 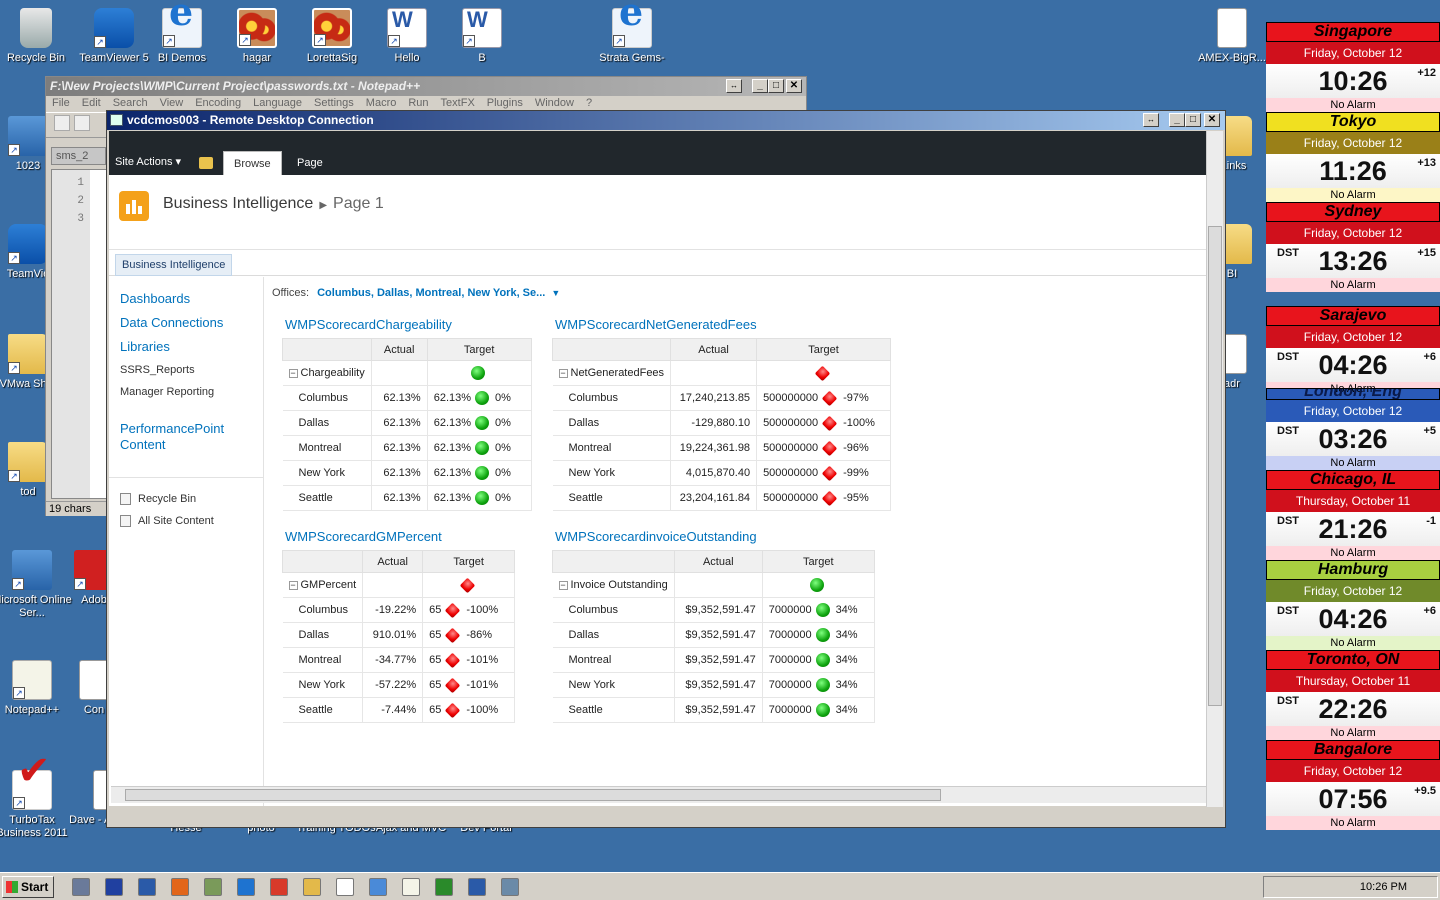 I want to click on desktop-icon-hello: ↗ Hello, so click(x=407, y=36).